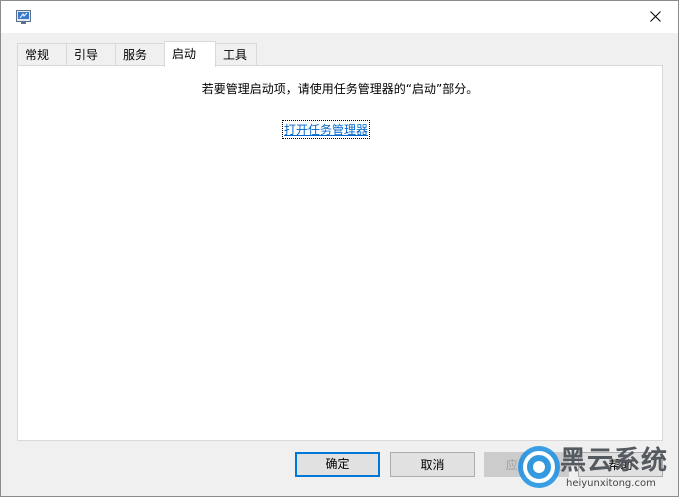 Image resolution: width=679 pixels, height=497 pixels. I want to click on startup-message: 若要管理启动项，请使用任务管理器的“启动”部分。, so click(340, 89).